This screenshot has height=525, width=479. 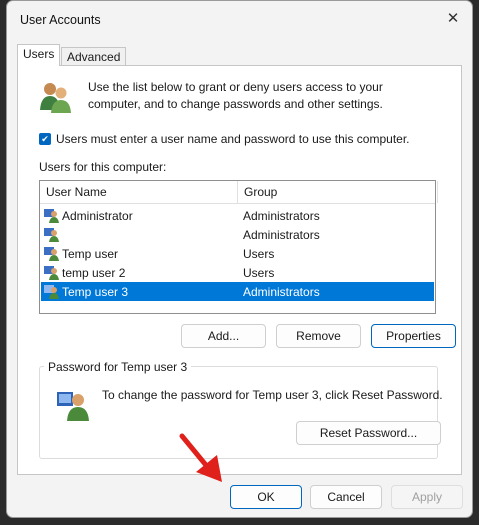 I want to click on user-password-icon, so click(x=73, y=406).